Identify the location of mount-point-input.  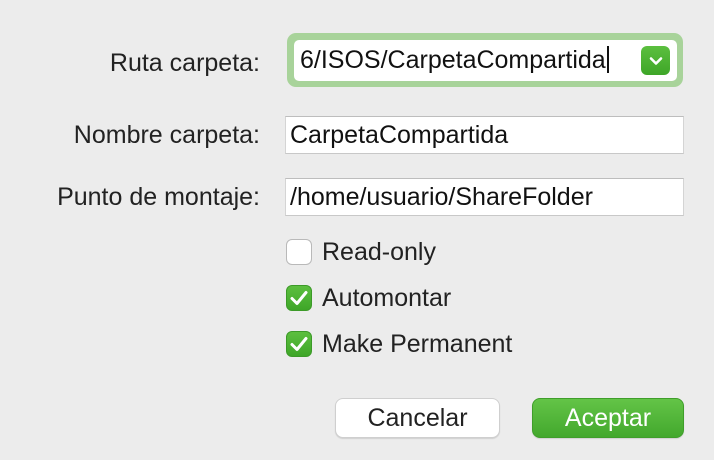
(482, 197).